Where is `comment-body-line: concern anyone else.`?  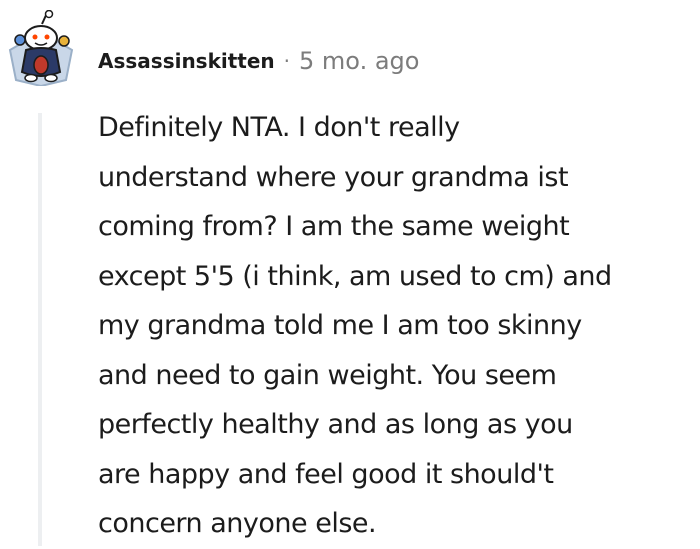
comment-body-line: concern anyone else. is located at coordinates (237, 523).